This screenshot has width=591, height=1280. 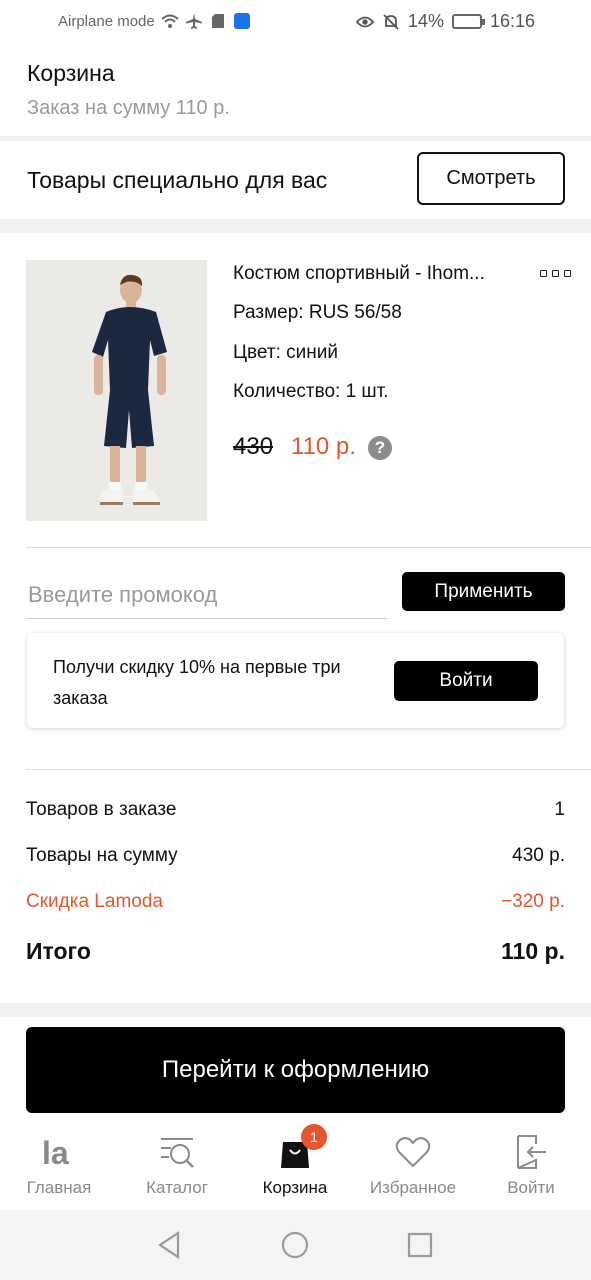 What do you see at coordinates (531, 1152) in the screenshot?
I see `login-icon` at bounding box center [531, 1152].